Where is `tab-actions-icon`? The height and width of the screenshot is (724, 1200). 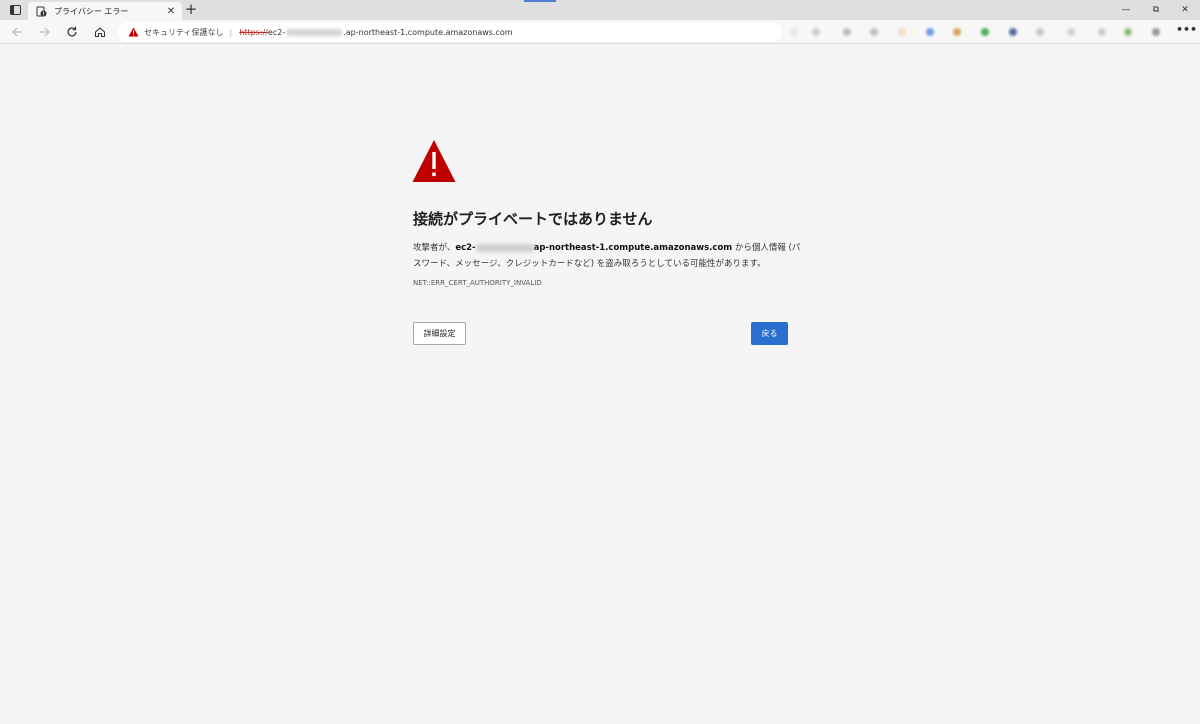 tab-actions-icon is located at coordinates (15, 10).